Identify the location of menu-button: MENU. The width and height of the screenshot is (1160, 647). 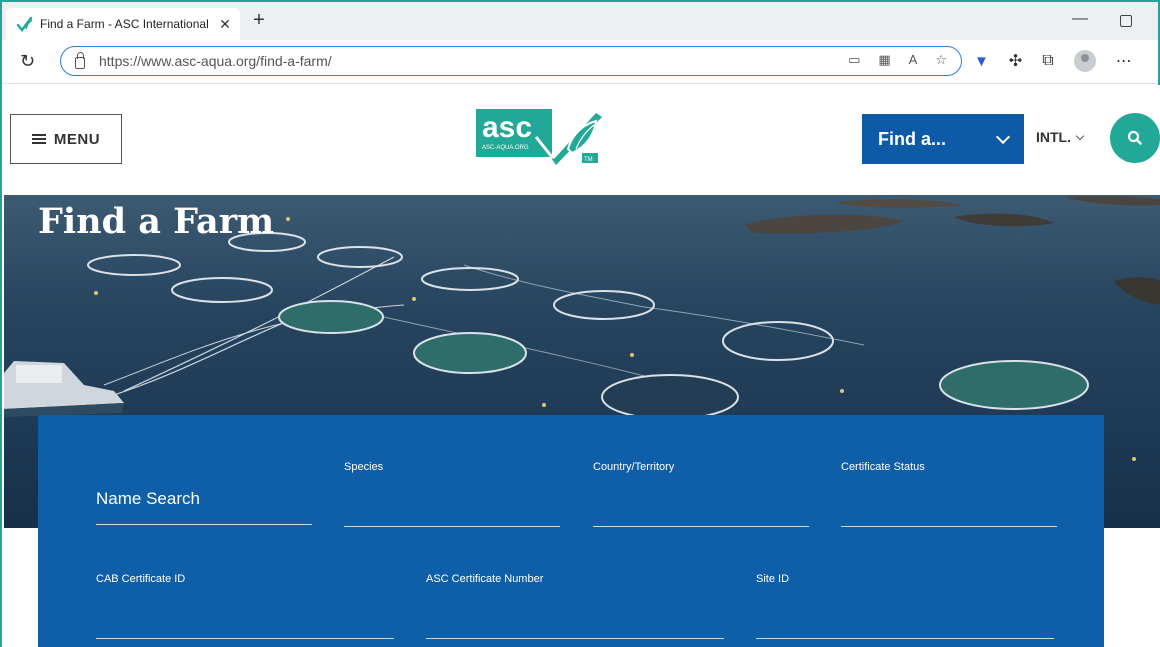
(66, 139).